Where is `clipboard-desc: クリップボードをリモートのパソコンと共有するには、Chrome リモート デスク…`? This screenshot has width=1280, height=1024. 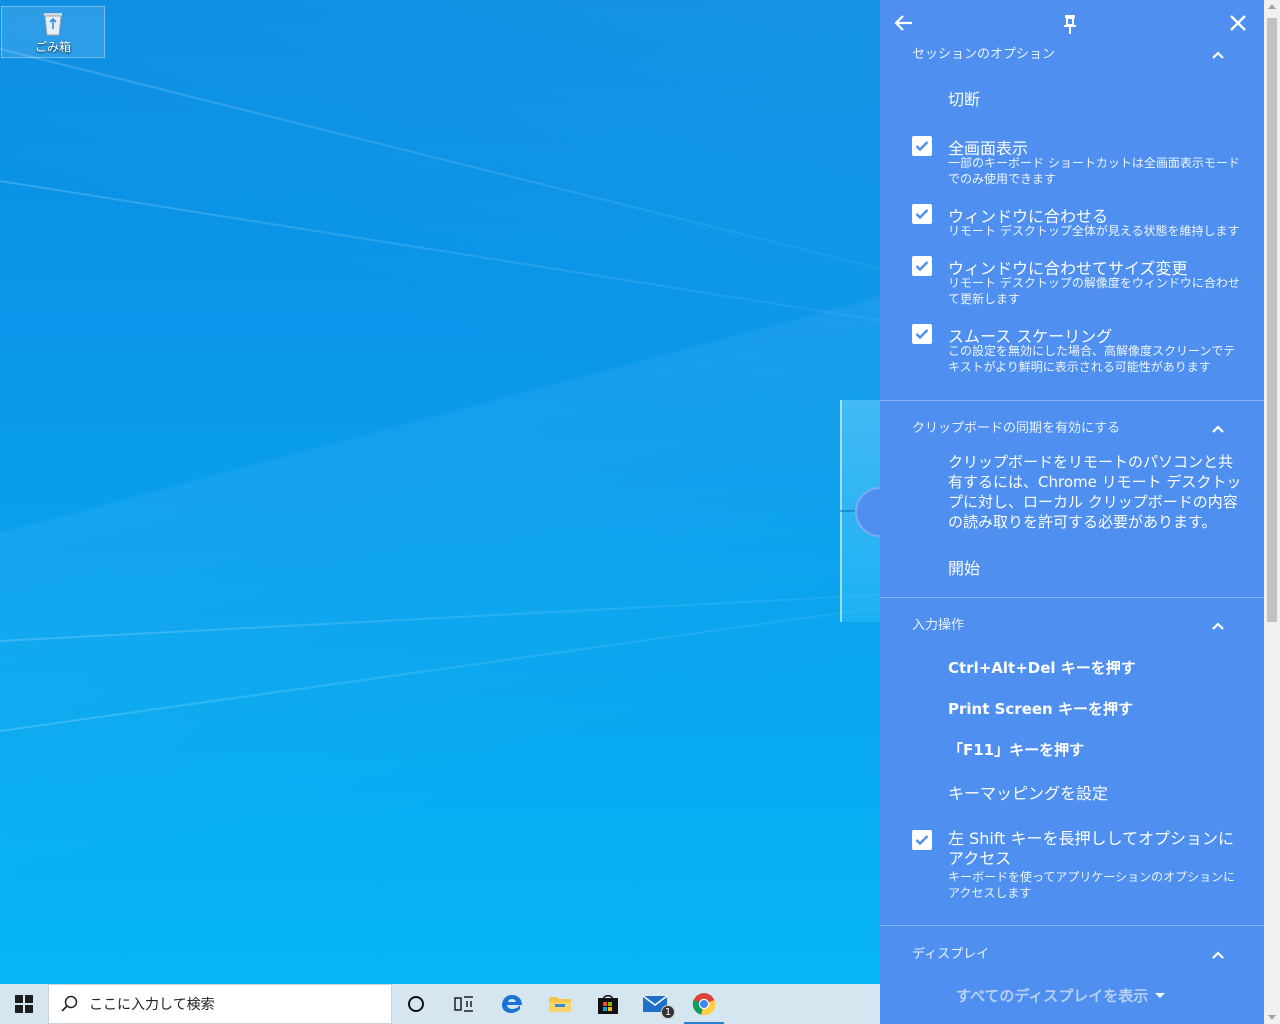
clipboard-desc: クリップボードをリモートのパソコンと共有するには、Chrome リモート デスク… is located at coordinates (1095, 492).